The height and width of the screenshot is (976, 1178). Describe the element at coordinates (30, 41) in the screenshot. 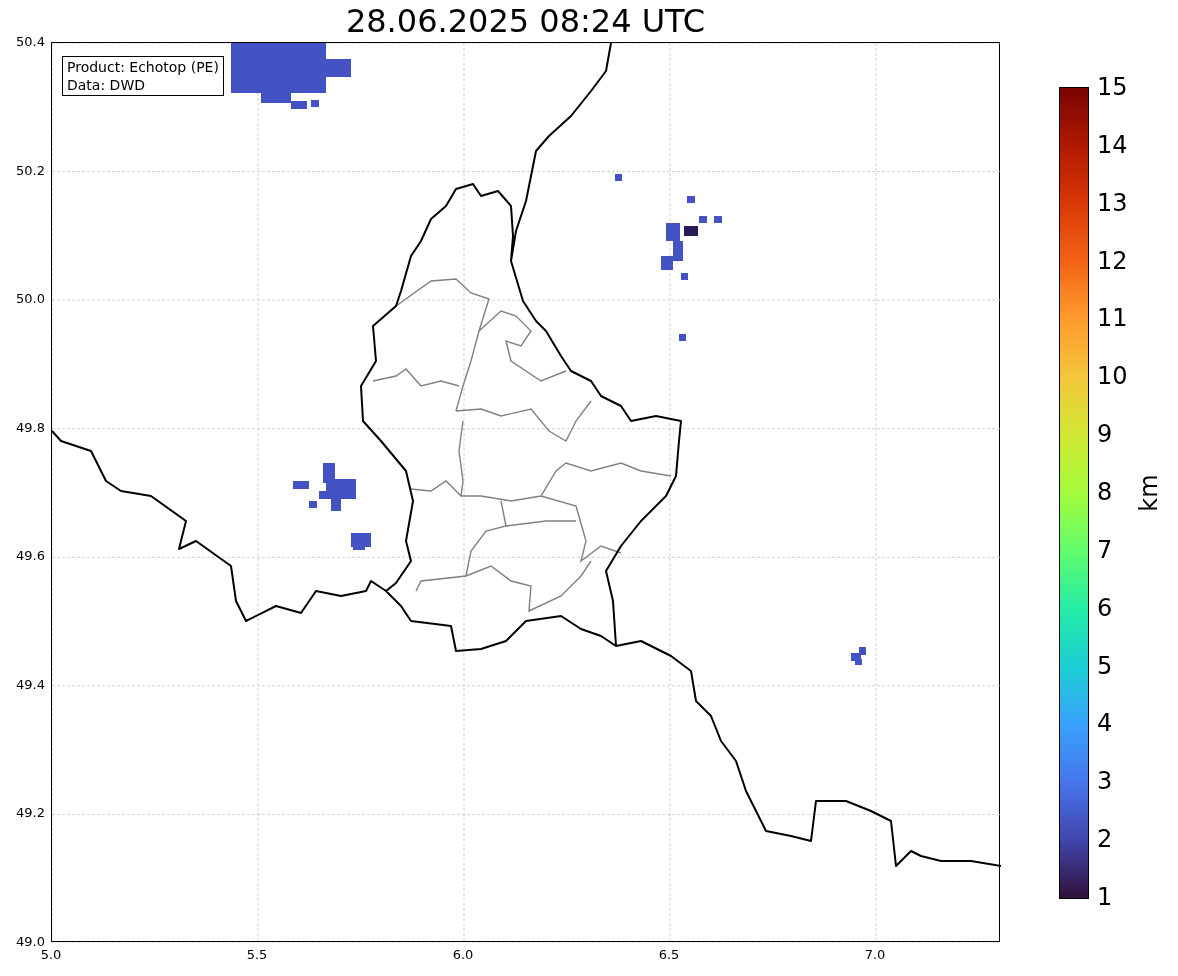

I see `y-tick-label: 50.4` at that location.